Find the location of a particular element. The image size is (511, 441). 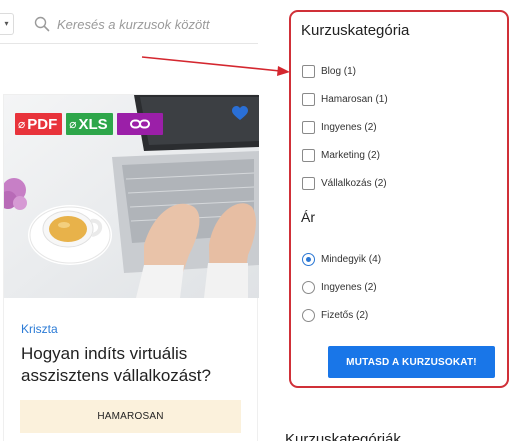

category-option-marketing: Marketing (2) is located at coordinates (341, 155).